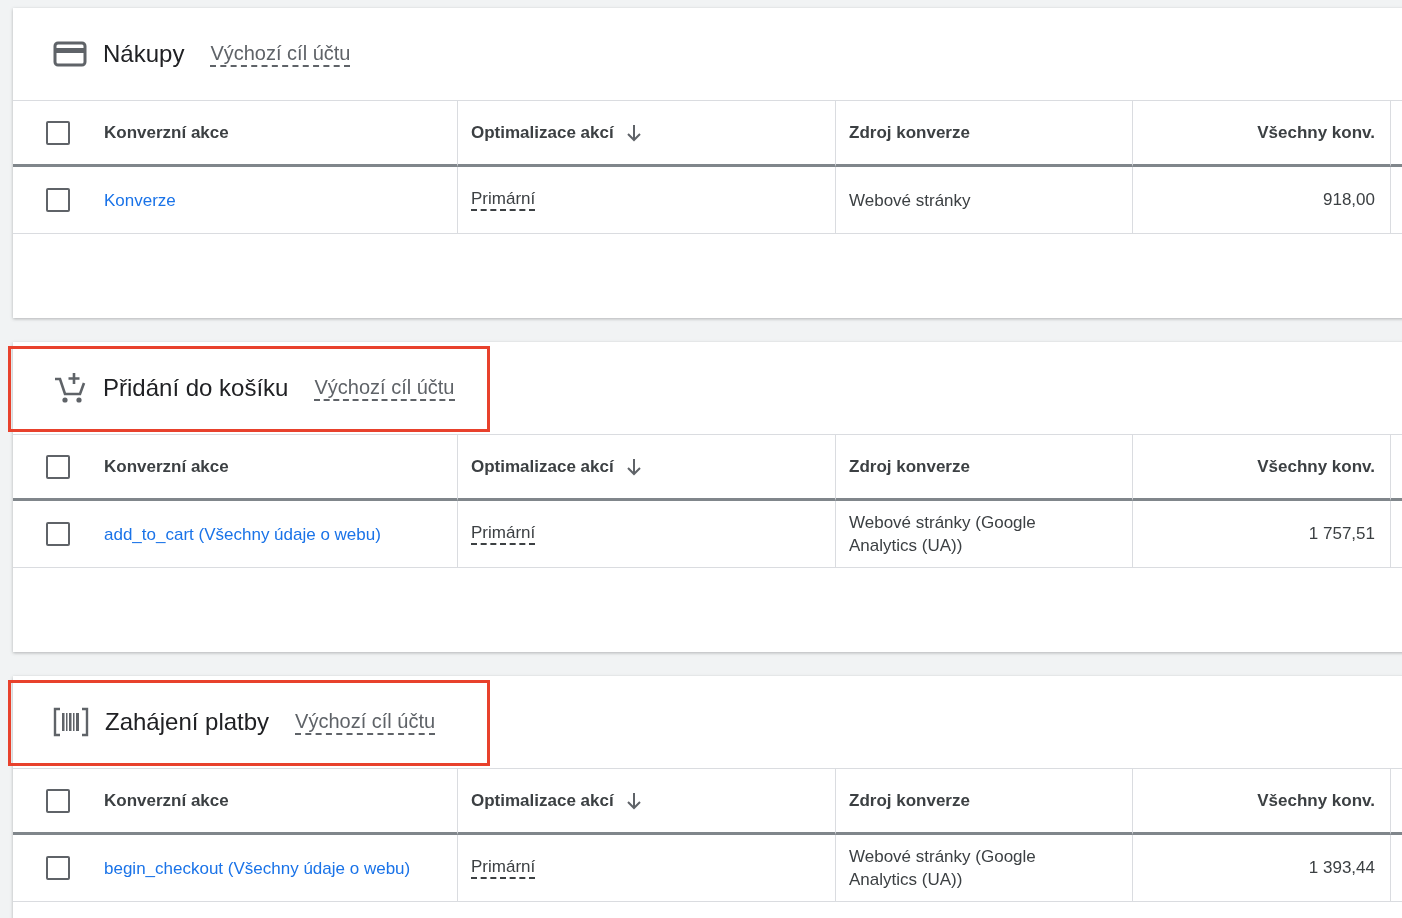  Describe the element at coordinates (187, 722) in the screenshot. I see `section-title: Zahájení platby` at that location.